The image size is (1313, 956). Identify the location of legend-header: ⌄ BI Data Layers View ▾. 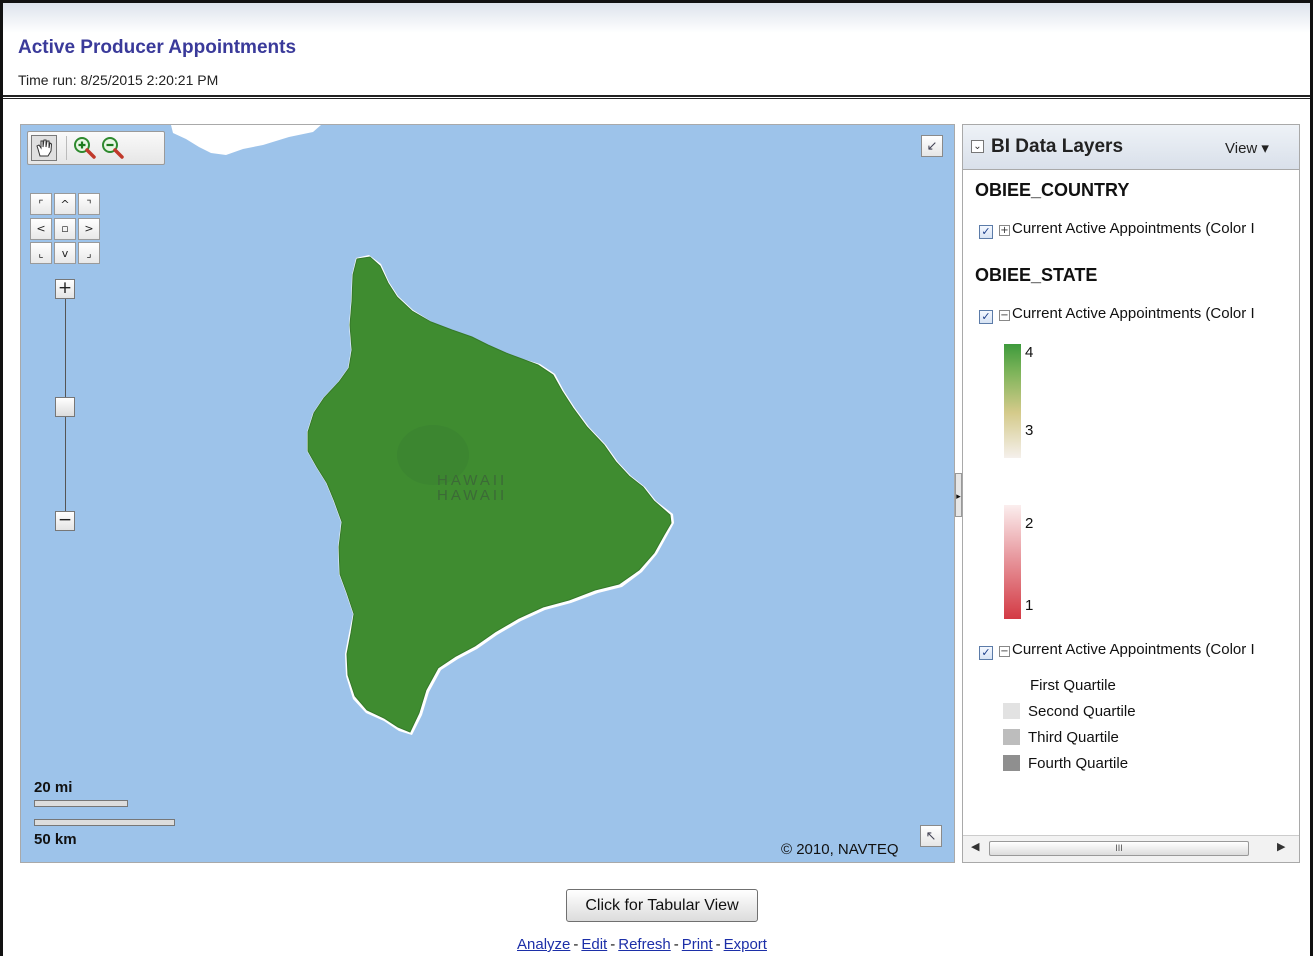
(1131, 147).